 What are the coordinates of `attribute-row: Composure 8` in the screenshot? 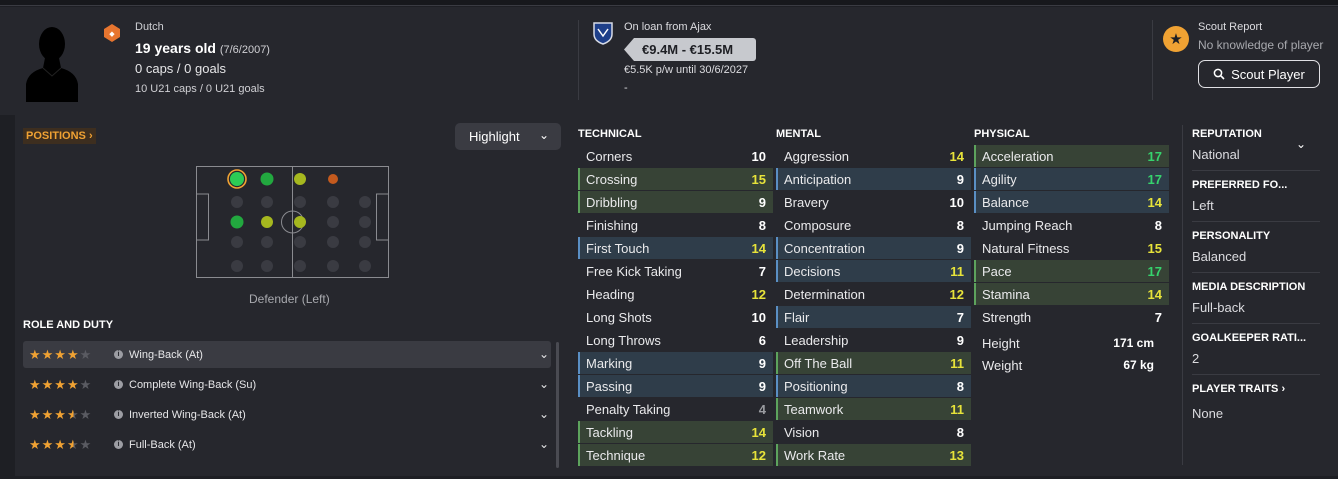 It's located at (873, 225).